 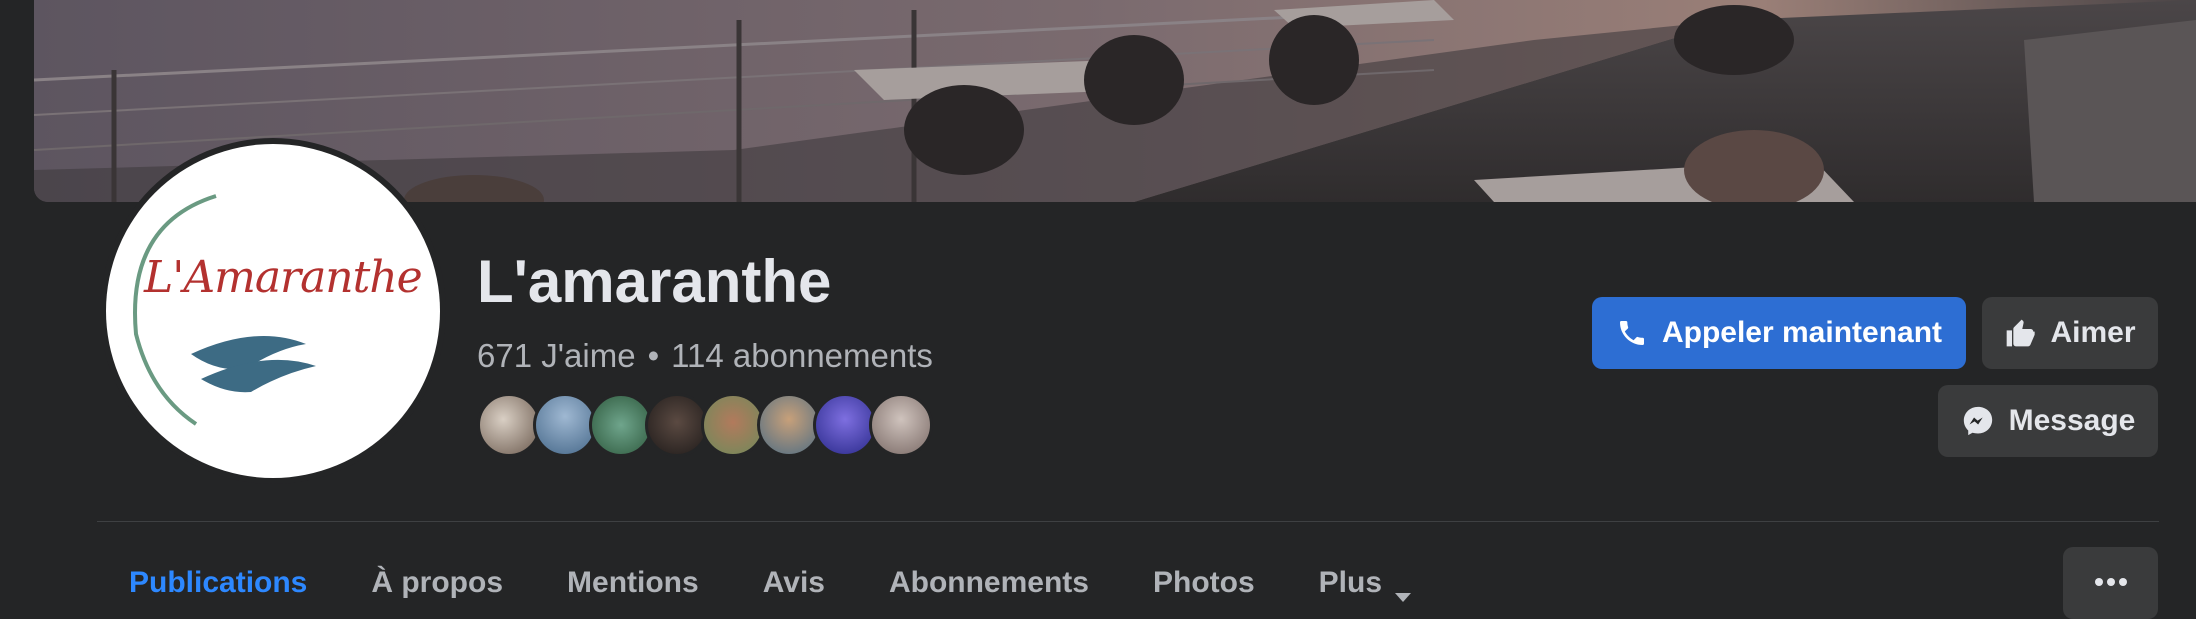 I want to click on page-title: L'amaranthe, so click(x=654, y=281).